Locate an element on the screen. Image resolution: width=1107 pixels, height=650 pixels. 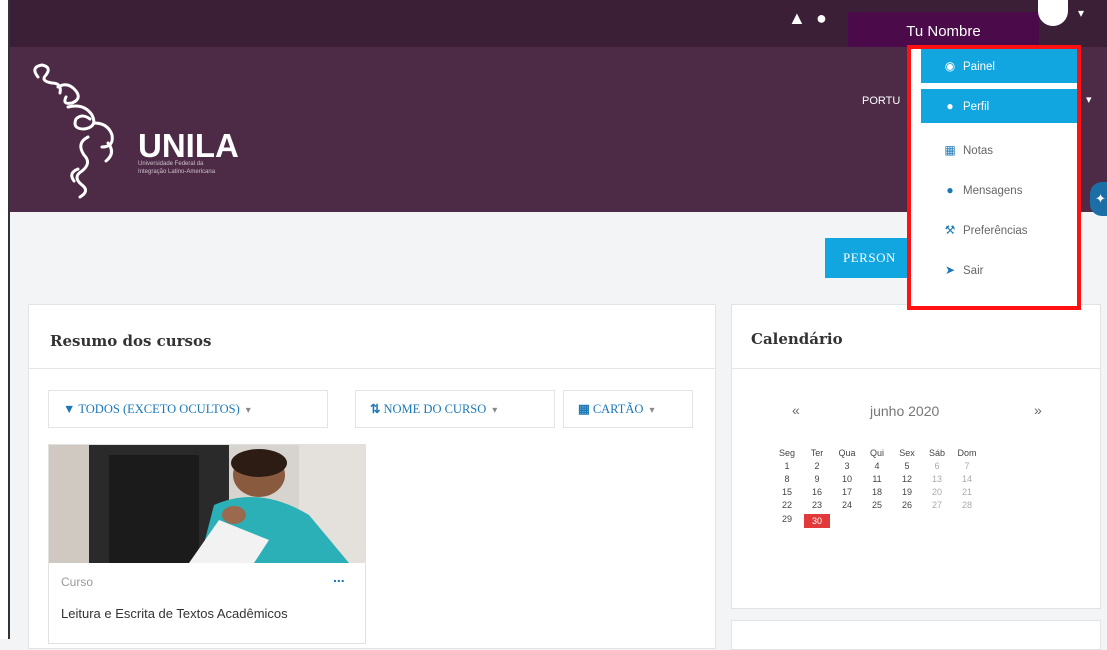
calendar-day: 4 is located at coordinates (877, 466).